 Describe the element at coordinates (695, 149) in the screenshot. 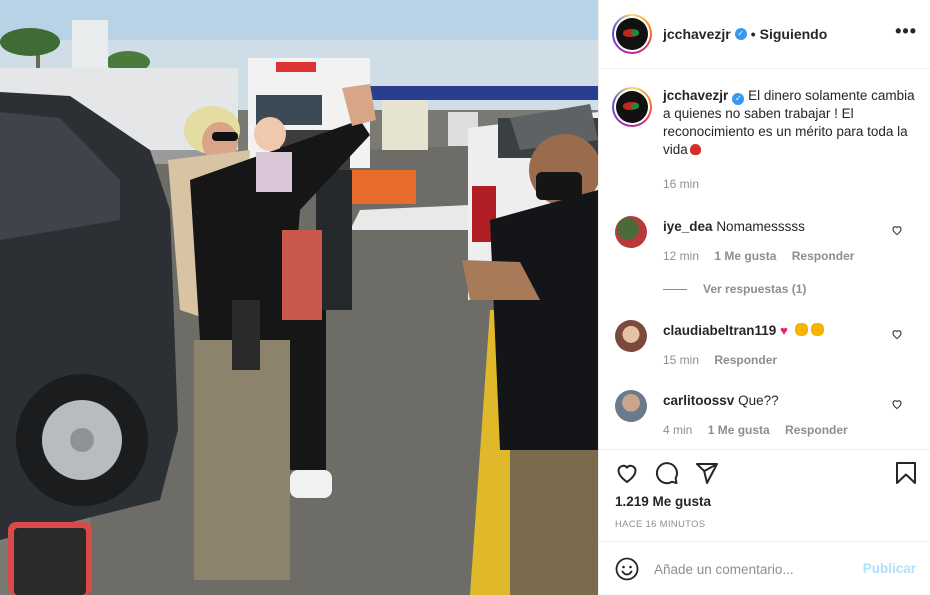

I see `boxing-glove-icon` at that location.